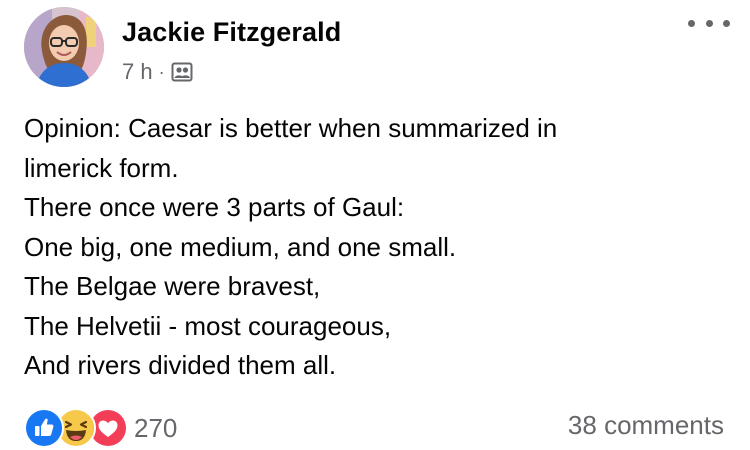 Image resolution: width=750 pixels, height=450 pixels. What do you see at coordinates (100, 428) in the screenshot?
I see `reactions-summary: 270` at bounding box center [100, 428].